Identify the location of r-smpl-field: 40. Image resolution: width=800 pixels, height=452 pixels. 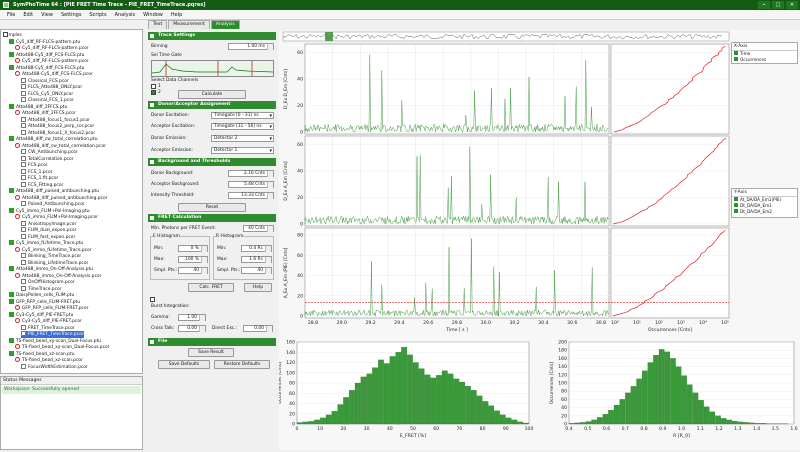
(256, 270).